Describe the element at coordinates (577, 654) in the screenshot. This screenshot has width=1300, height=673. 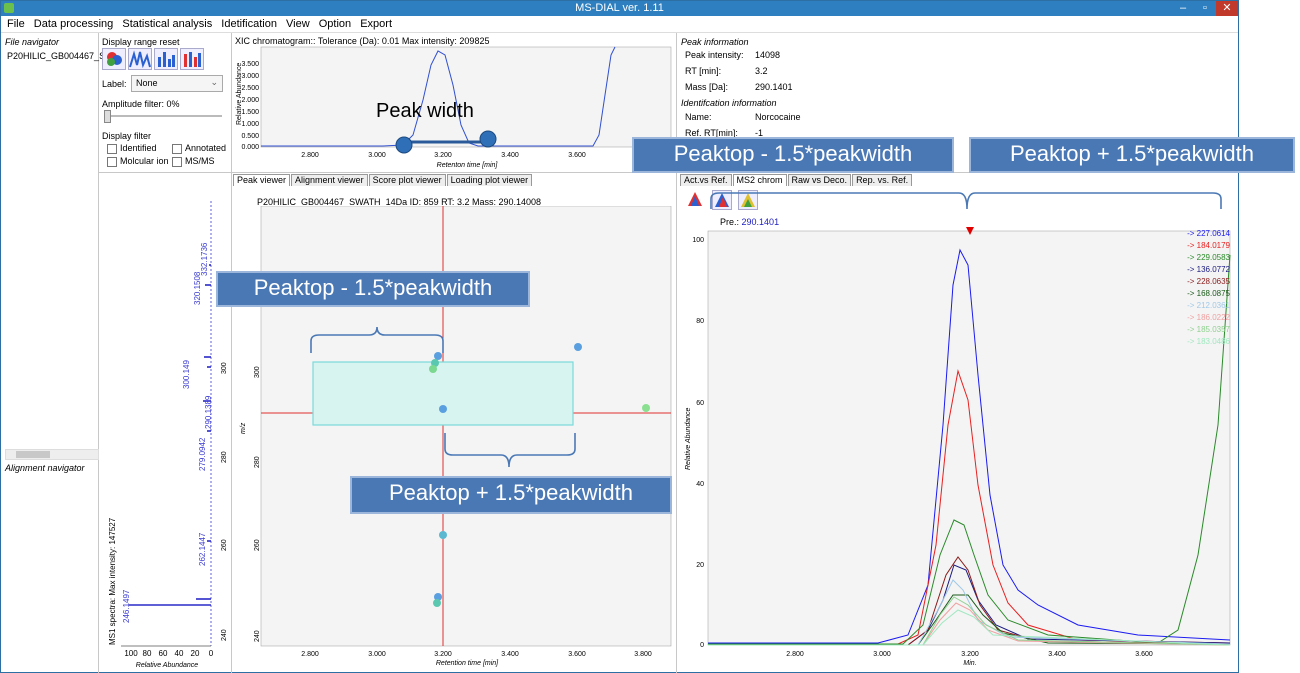
I see `pv-x-tick: 3.600` at that location.